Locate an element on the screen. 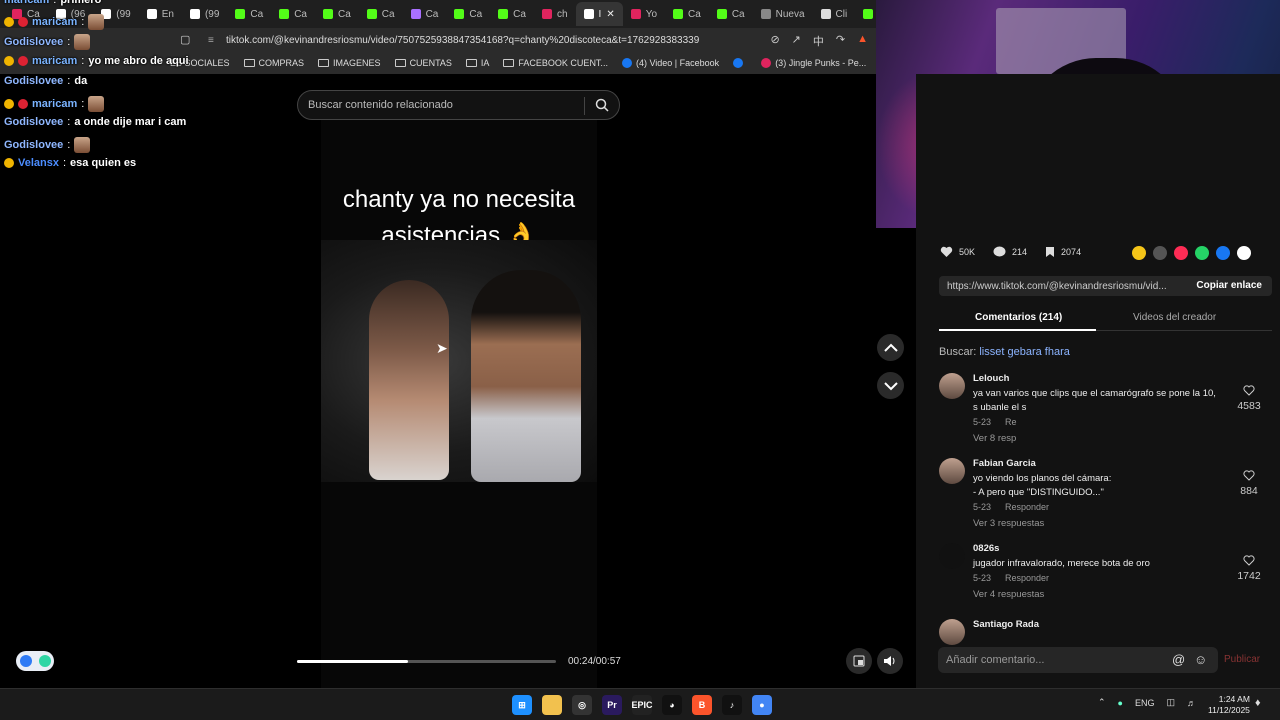 The width and height of the screenshot is (1280, 720). obs-icon: ◎ is located at coordinates (582, 705).